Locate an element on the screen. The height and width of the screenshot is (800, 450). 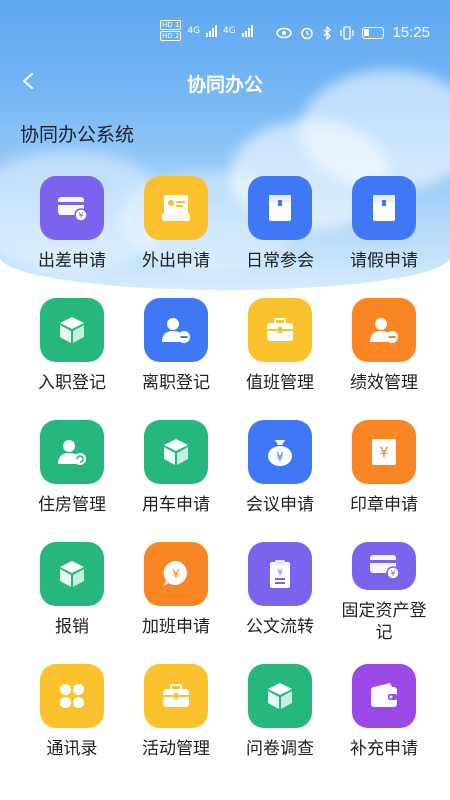
app-item: ¥ 加班申请 is located at coordinates (176, 593).